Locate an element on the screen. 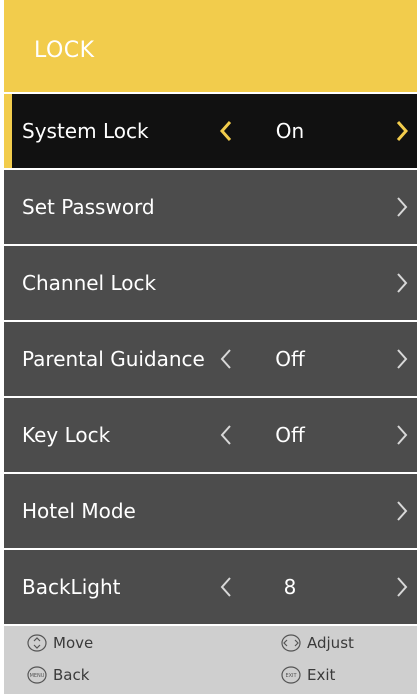  menu-item-parental-guidance: Parental Guidance Off is located at coordinates (210, 359).